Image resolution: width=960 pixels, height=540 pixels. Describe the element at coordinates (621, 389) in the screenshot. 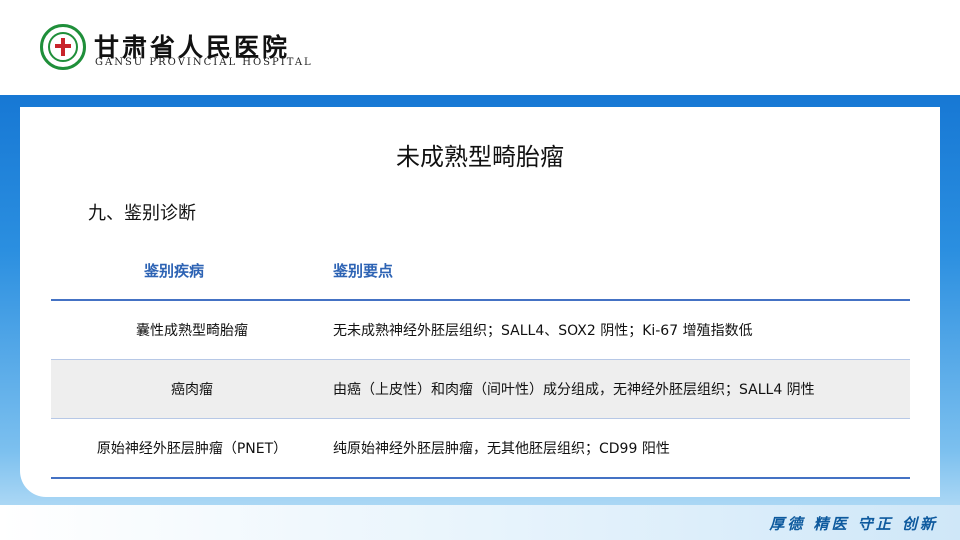

I see `points-cell: 由癌（上皮性）和肉瘤（间叶性）成分组成，无神经外胚层组织；SALL4 阴性` at that location.